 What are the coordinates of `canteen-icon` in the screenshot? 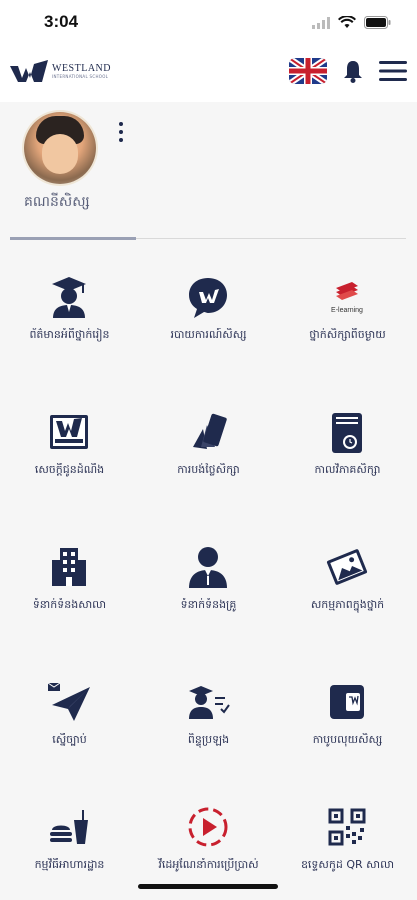 It's located at (69, 827).